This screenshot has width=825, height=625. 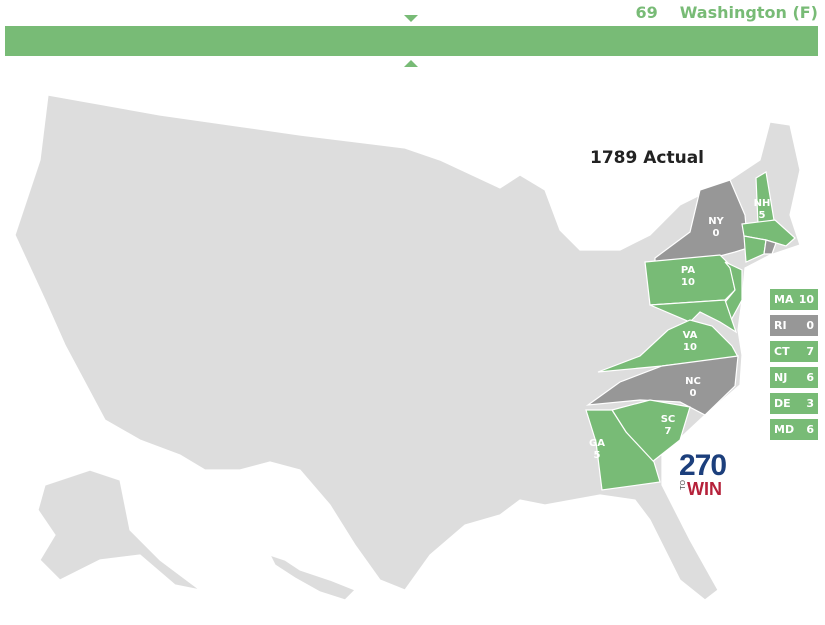 I want to click on abbr: MD, so click(x=784, y=429).